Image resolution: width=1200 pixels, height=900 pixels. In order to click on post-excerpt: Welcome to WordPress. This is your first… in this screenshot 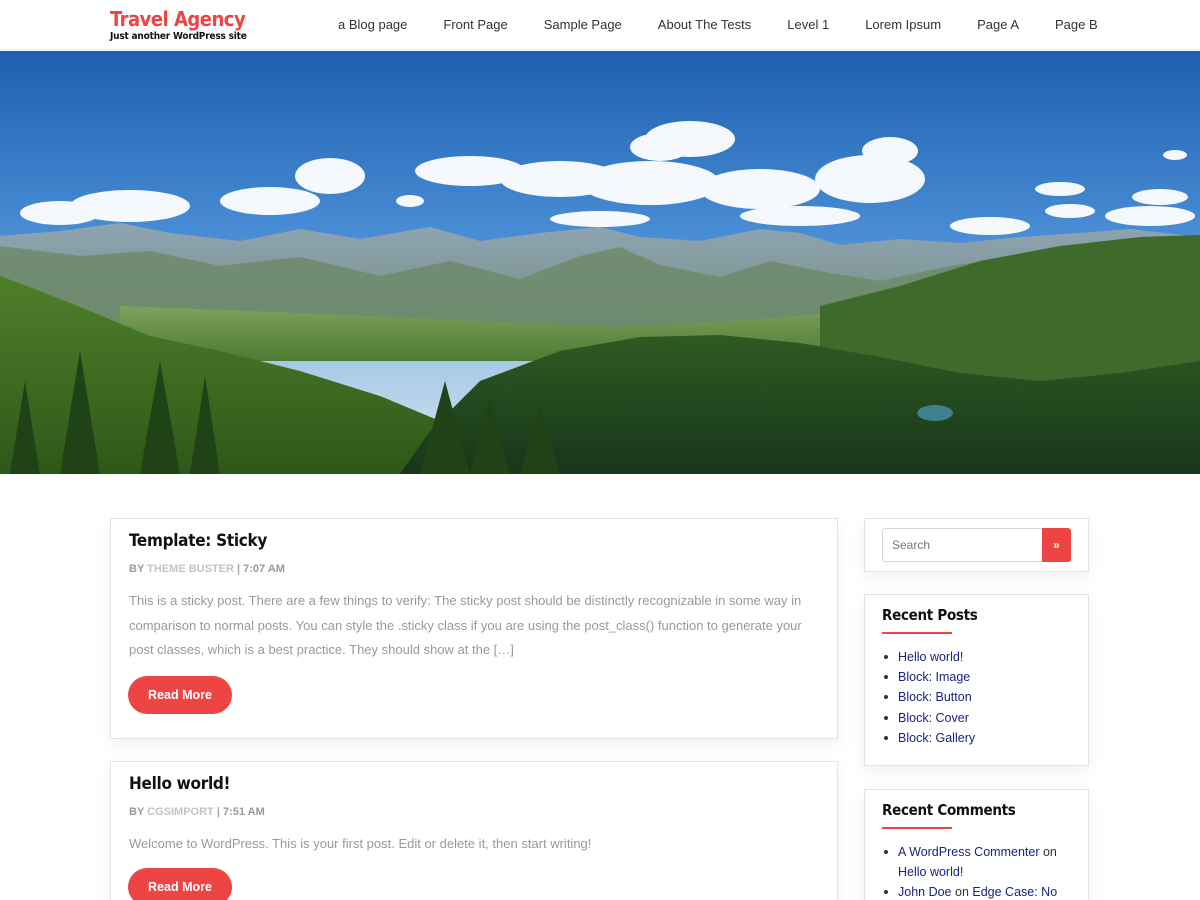, I will do `click(360, 843)`.